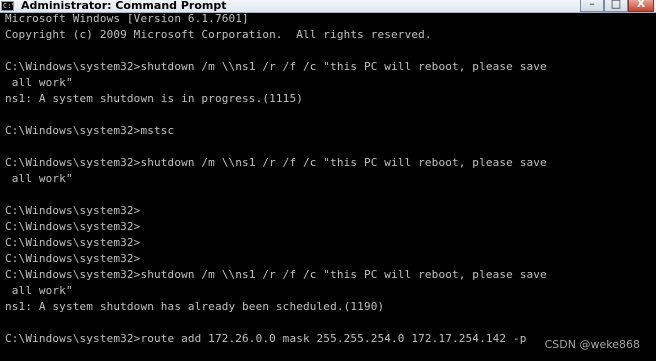  What do you see at coordinates (592, 344) in the screenshot?
I see `watermark: CSDN @weke868` at bounding box center [592, 344].